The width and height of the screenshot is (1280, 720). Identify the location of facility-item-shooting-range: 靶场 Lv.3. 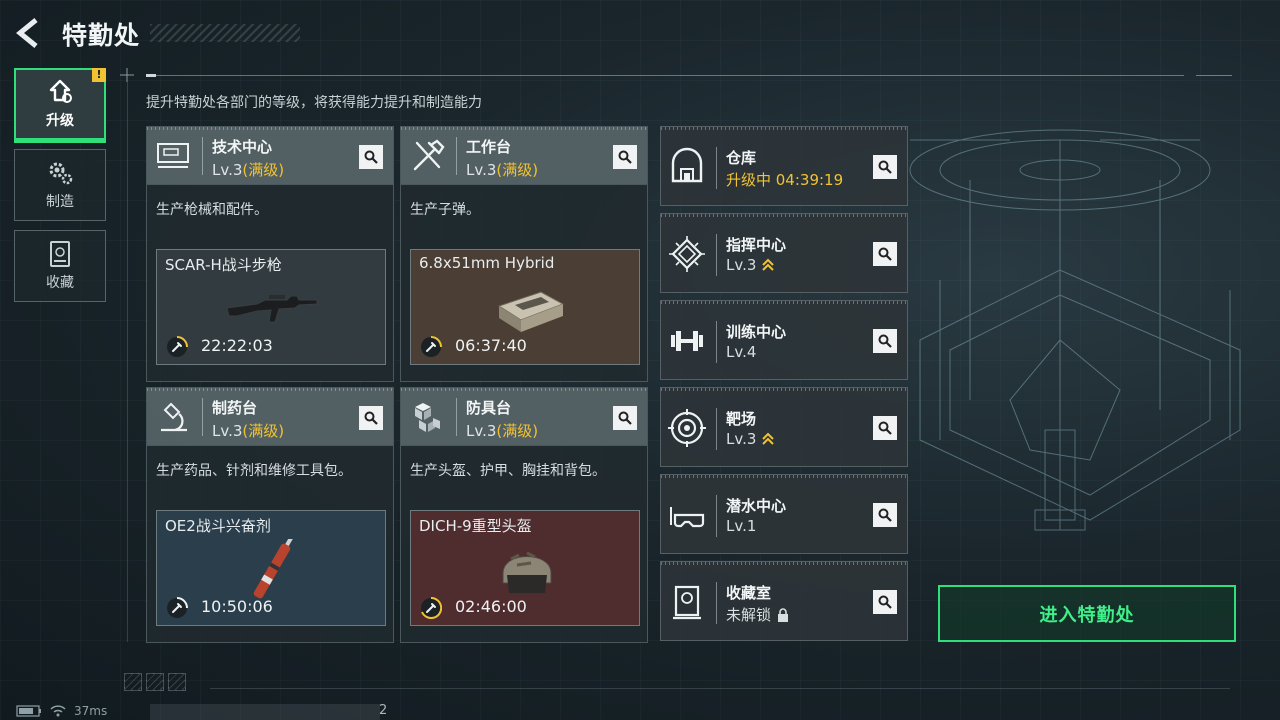
(784, 427).